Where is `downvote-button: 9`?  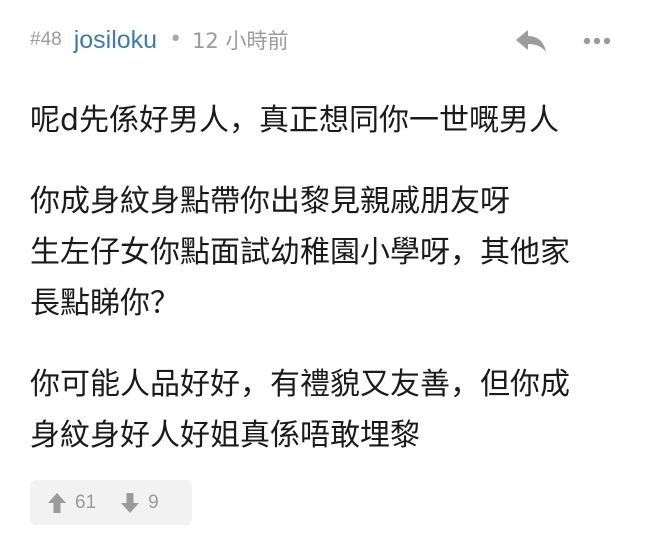 downvote-button: 9 is located at coordinates (127, 502).